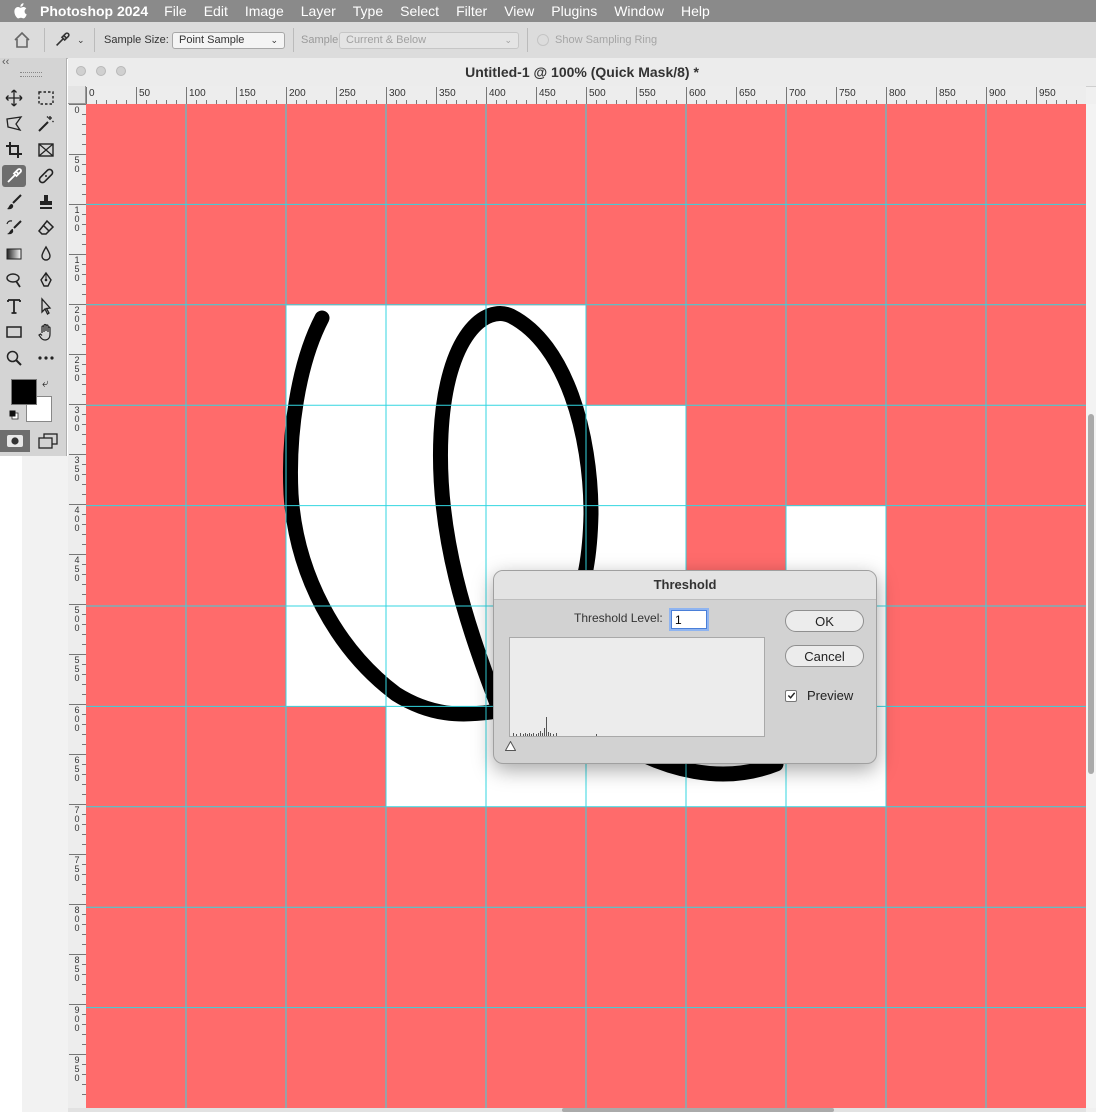  I want to click on collapse-panel-icon: ‹‹, so click(5, 62).